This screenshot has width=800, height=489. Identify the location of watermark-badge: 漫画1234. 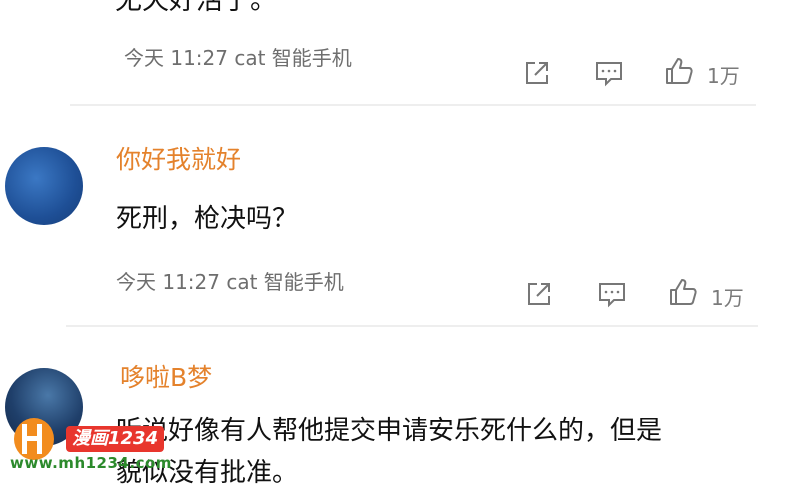
(115, 439).